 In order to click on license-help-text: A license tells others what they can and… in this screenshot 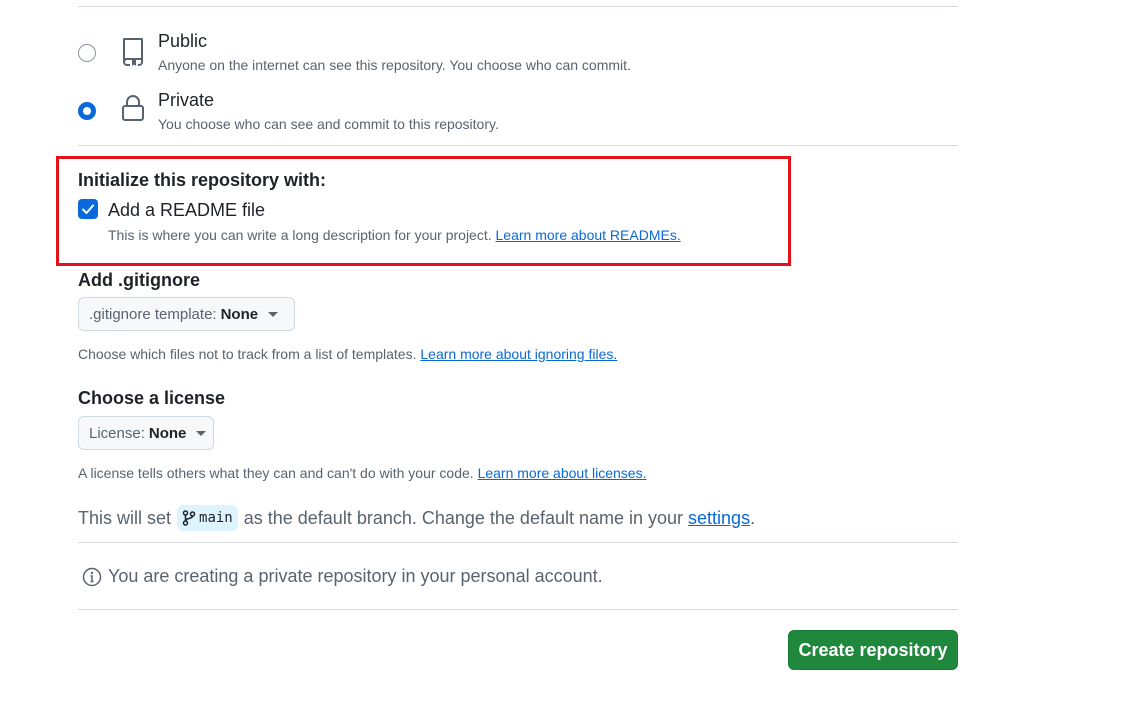, I will do `click(276, 473)`.